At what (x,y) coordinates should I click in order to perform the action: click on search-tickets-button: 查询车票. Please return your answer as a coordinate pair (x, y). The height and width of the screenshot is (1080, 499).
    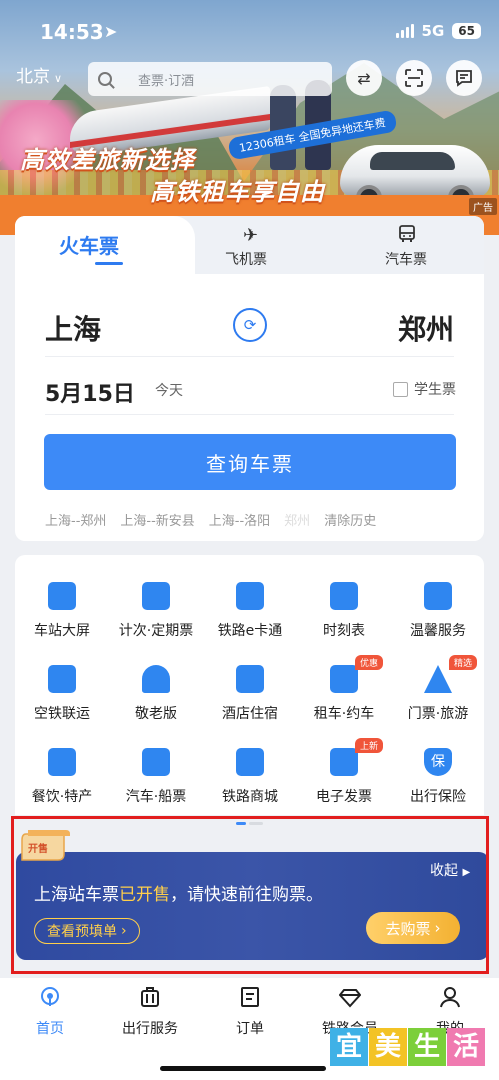
    Looking at the image, I should click on (250, 462).